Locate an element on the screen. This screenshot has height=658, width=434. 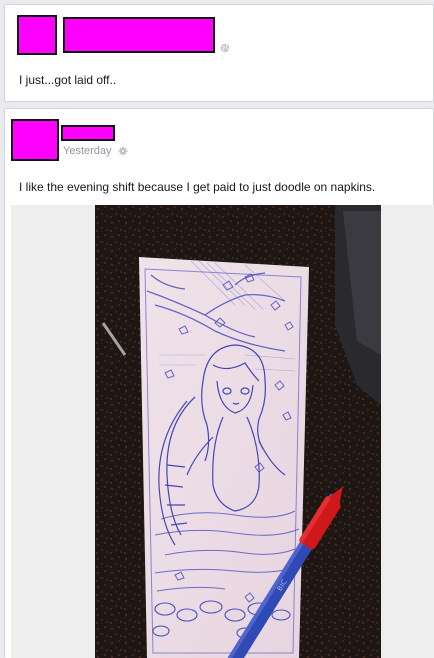
gear-icon is located at coordinates (123, 151).